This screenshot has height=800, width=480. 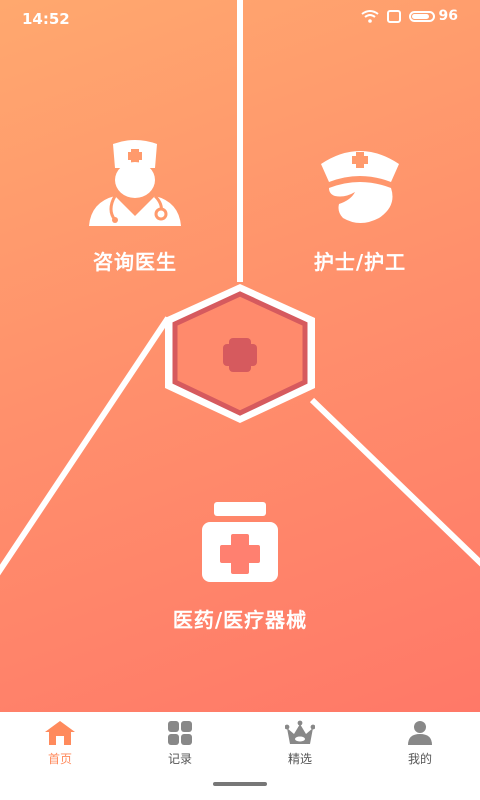 What do you see at coordinates (179, 759) in the screenshot?
I see `tab-label: 记录` at bounding box center [179, 759].